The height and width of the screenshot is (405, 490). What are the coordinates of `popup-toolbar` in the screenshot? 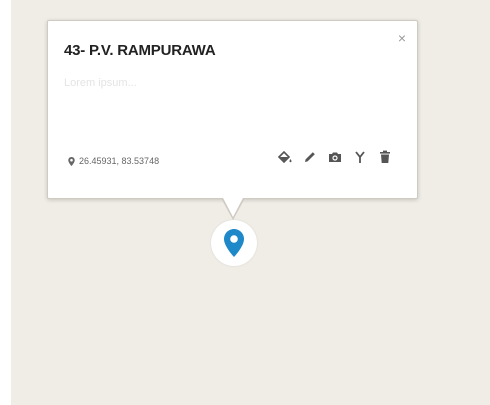 It's located at (330, 157).